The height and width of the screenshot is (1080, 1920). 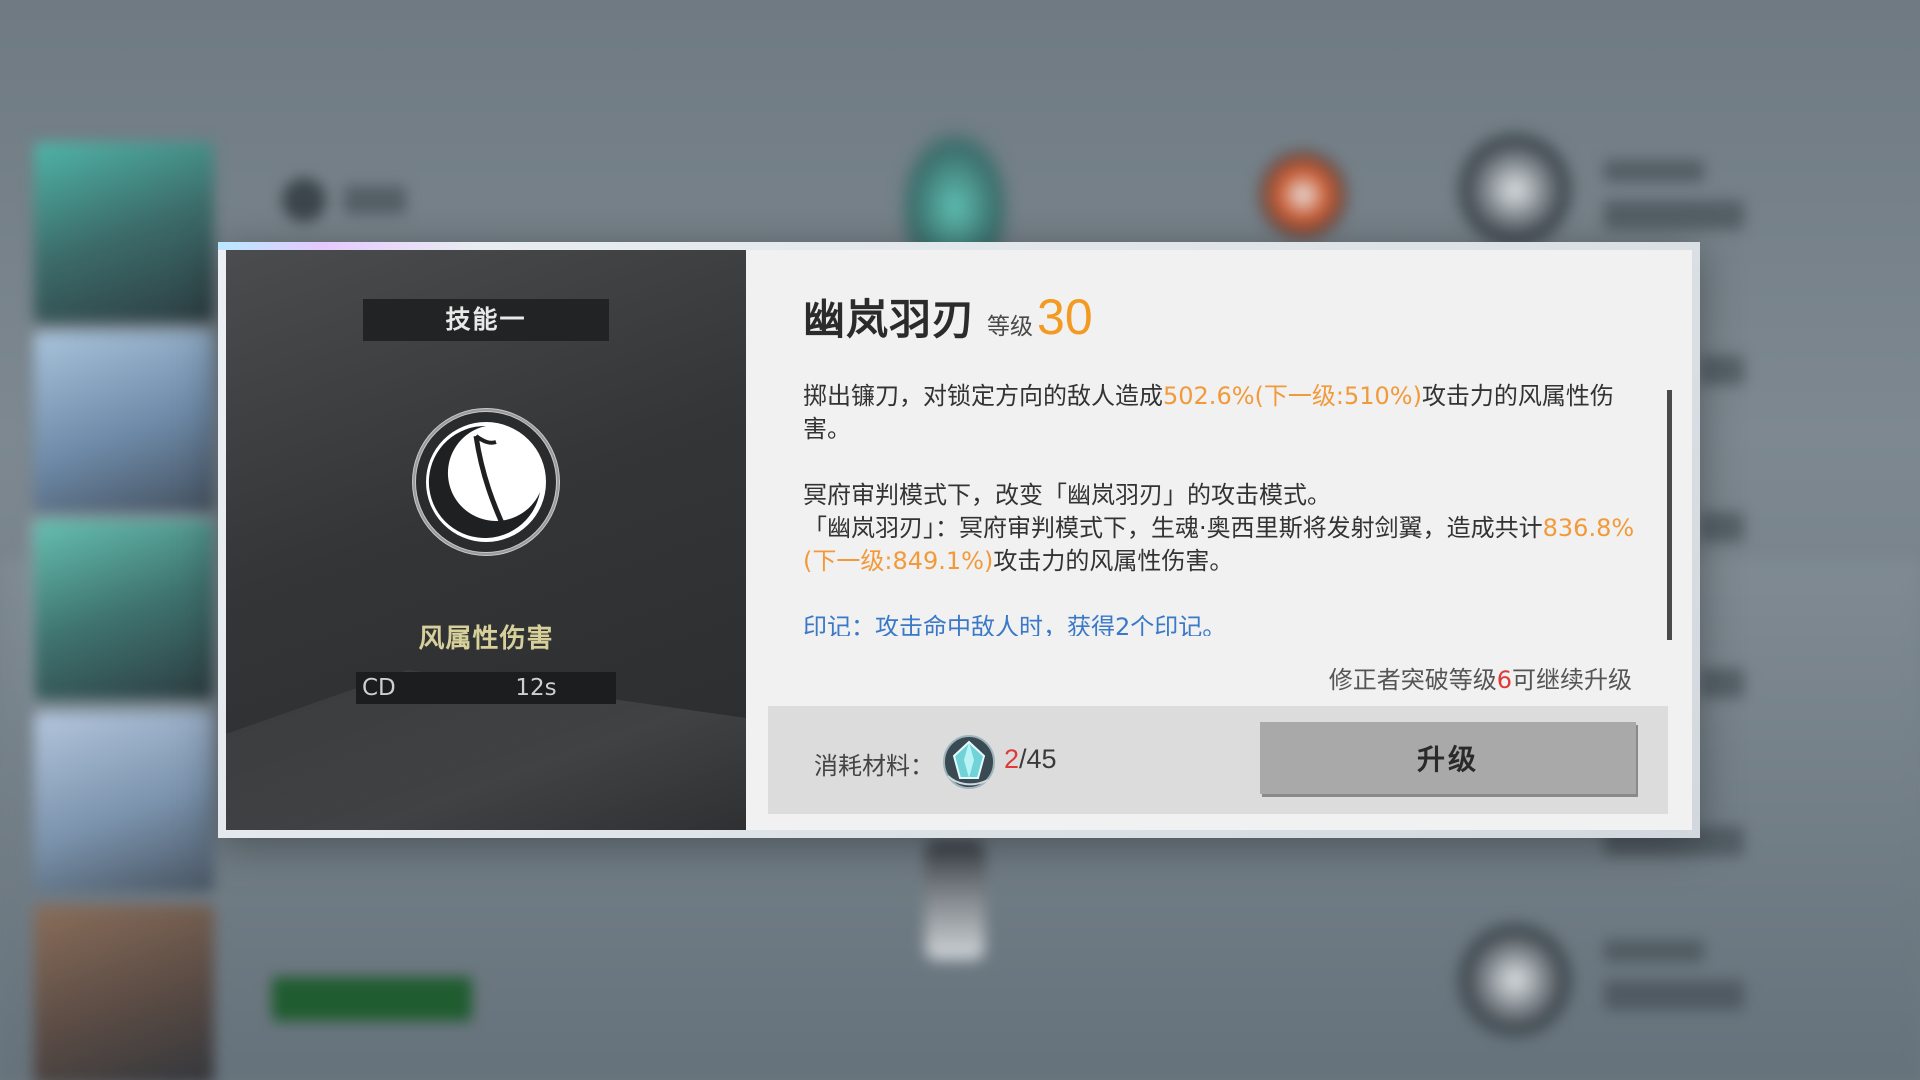 What do you see at coordinates (1012, 759) in the screenshot?
I see `material-owned: 2` at bounding box center [1012, 759].